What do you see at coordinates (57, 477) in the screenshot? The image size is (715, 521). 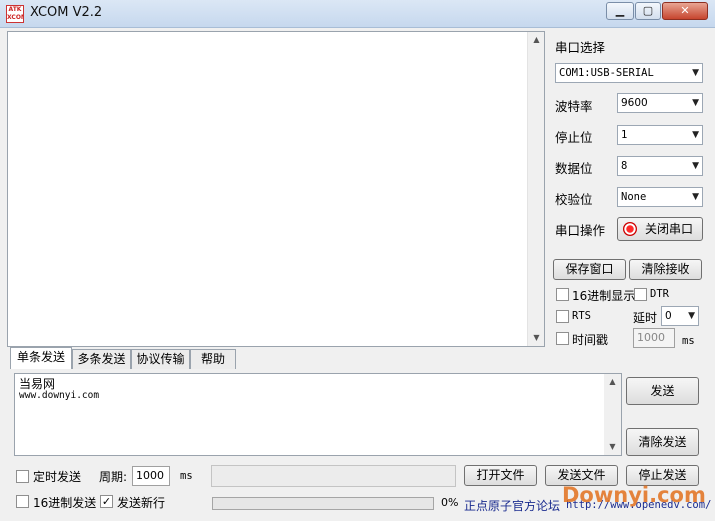 I see `timed-send-label: 定时发送` at bounding box center [57, 477].